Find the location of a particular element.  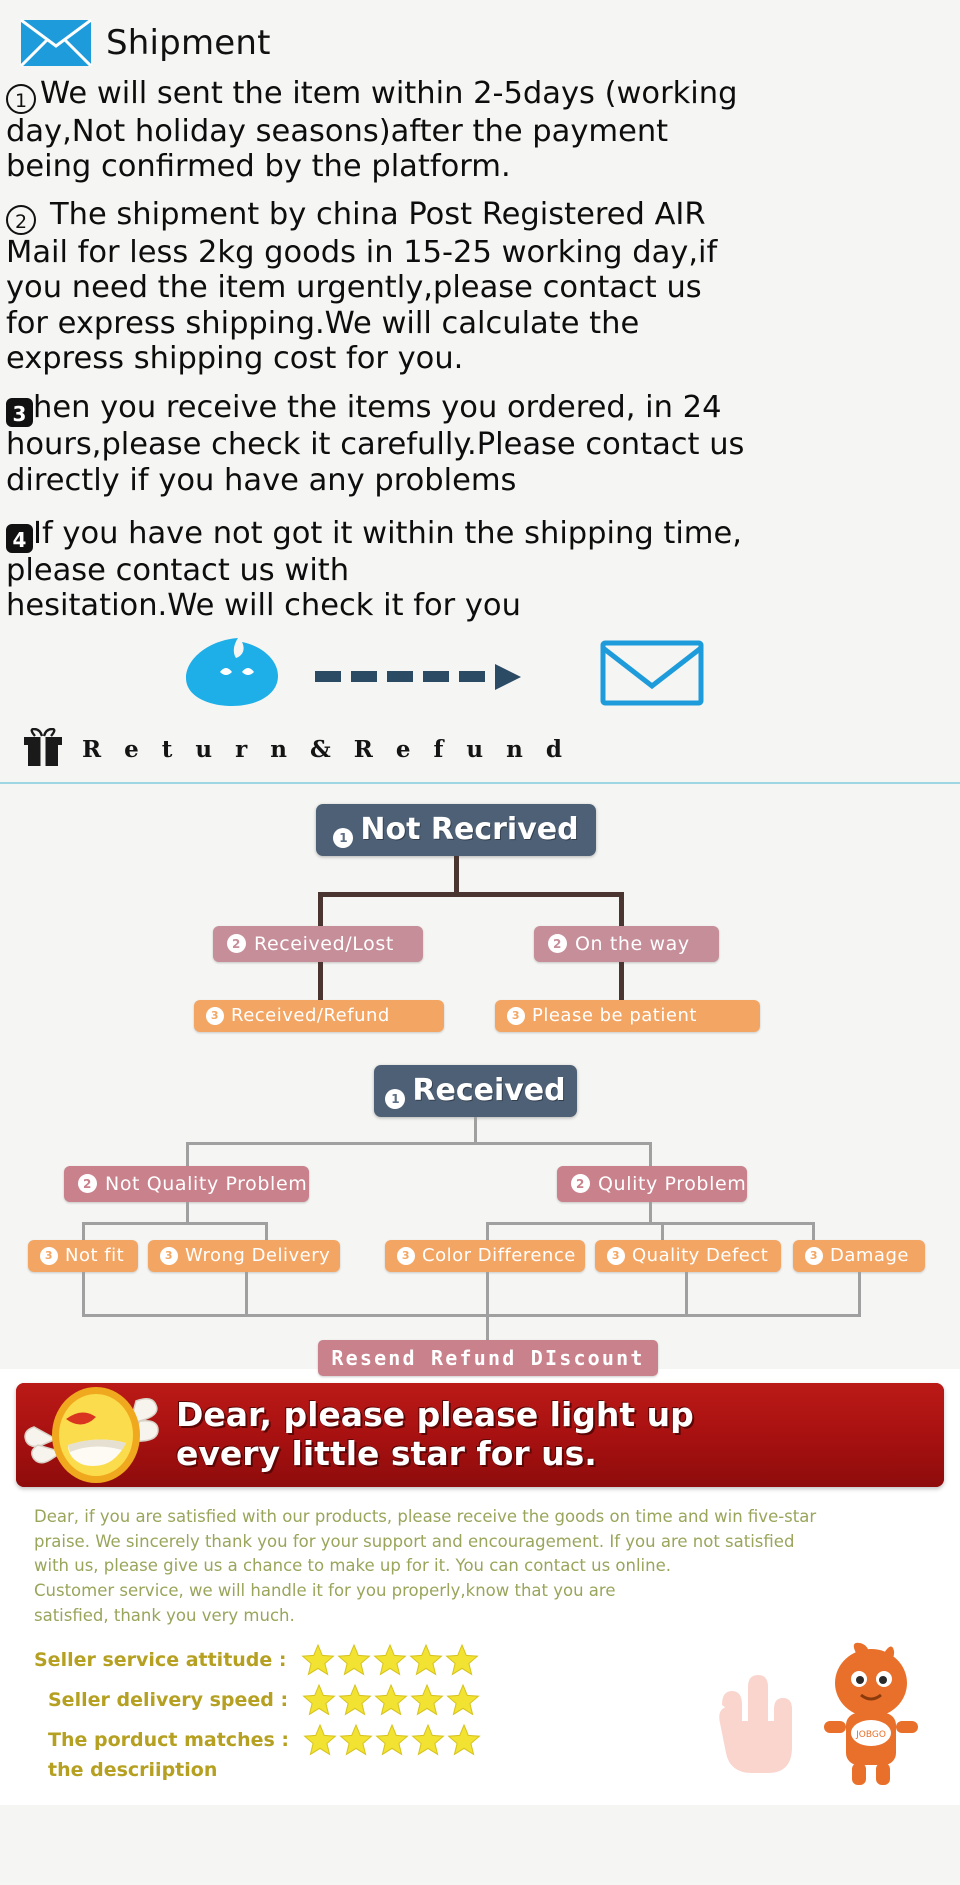

node-badge: 1 is located at coordinates (343, 837).